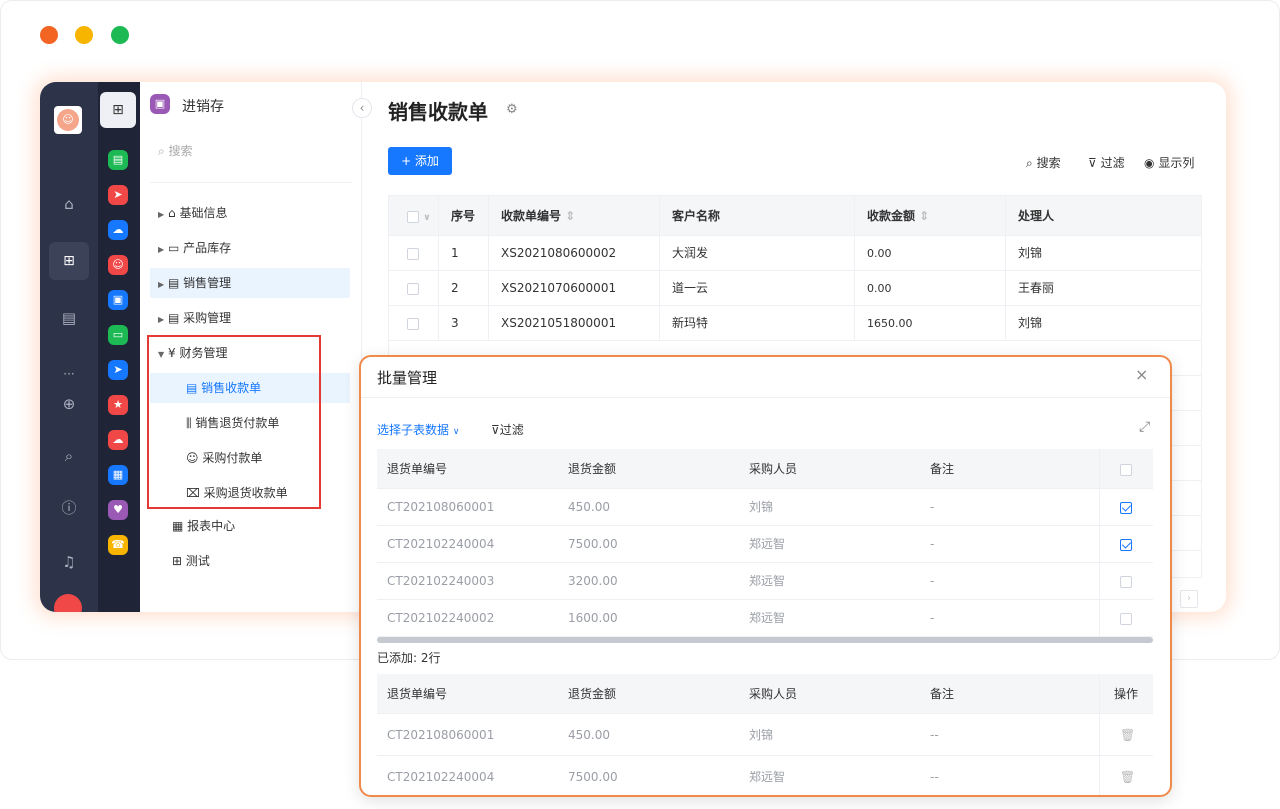 The height and width of the screenshot is (809, 1280). Describe the element at coordinates (767, 544) in the screenshot. I see `cell-buyer: 郑远智` at that location.